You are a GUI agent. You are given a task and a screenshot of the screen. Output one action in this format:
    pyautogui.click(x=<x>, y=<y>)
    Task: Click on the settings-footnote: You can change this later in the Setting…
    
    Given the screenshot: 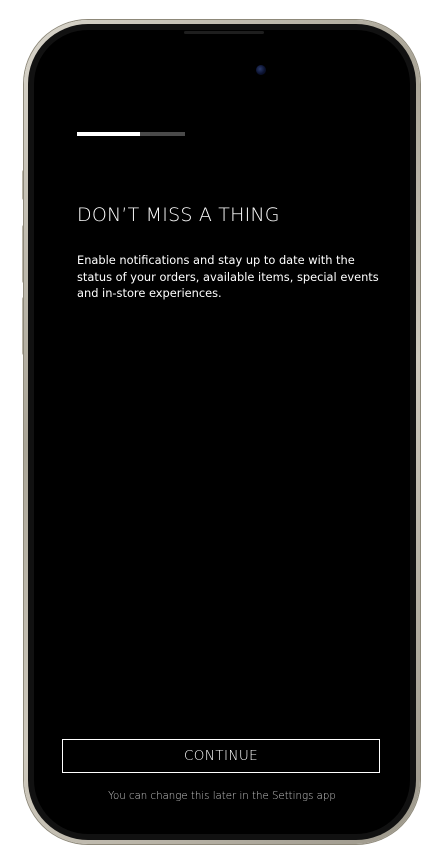 What is the action you would take?
    pyautogui.click(x=222, y=796)
    